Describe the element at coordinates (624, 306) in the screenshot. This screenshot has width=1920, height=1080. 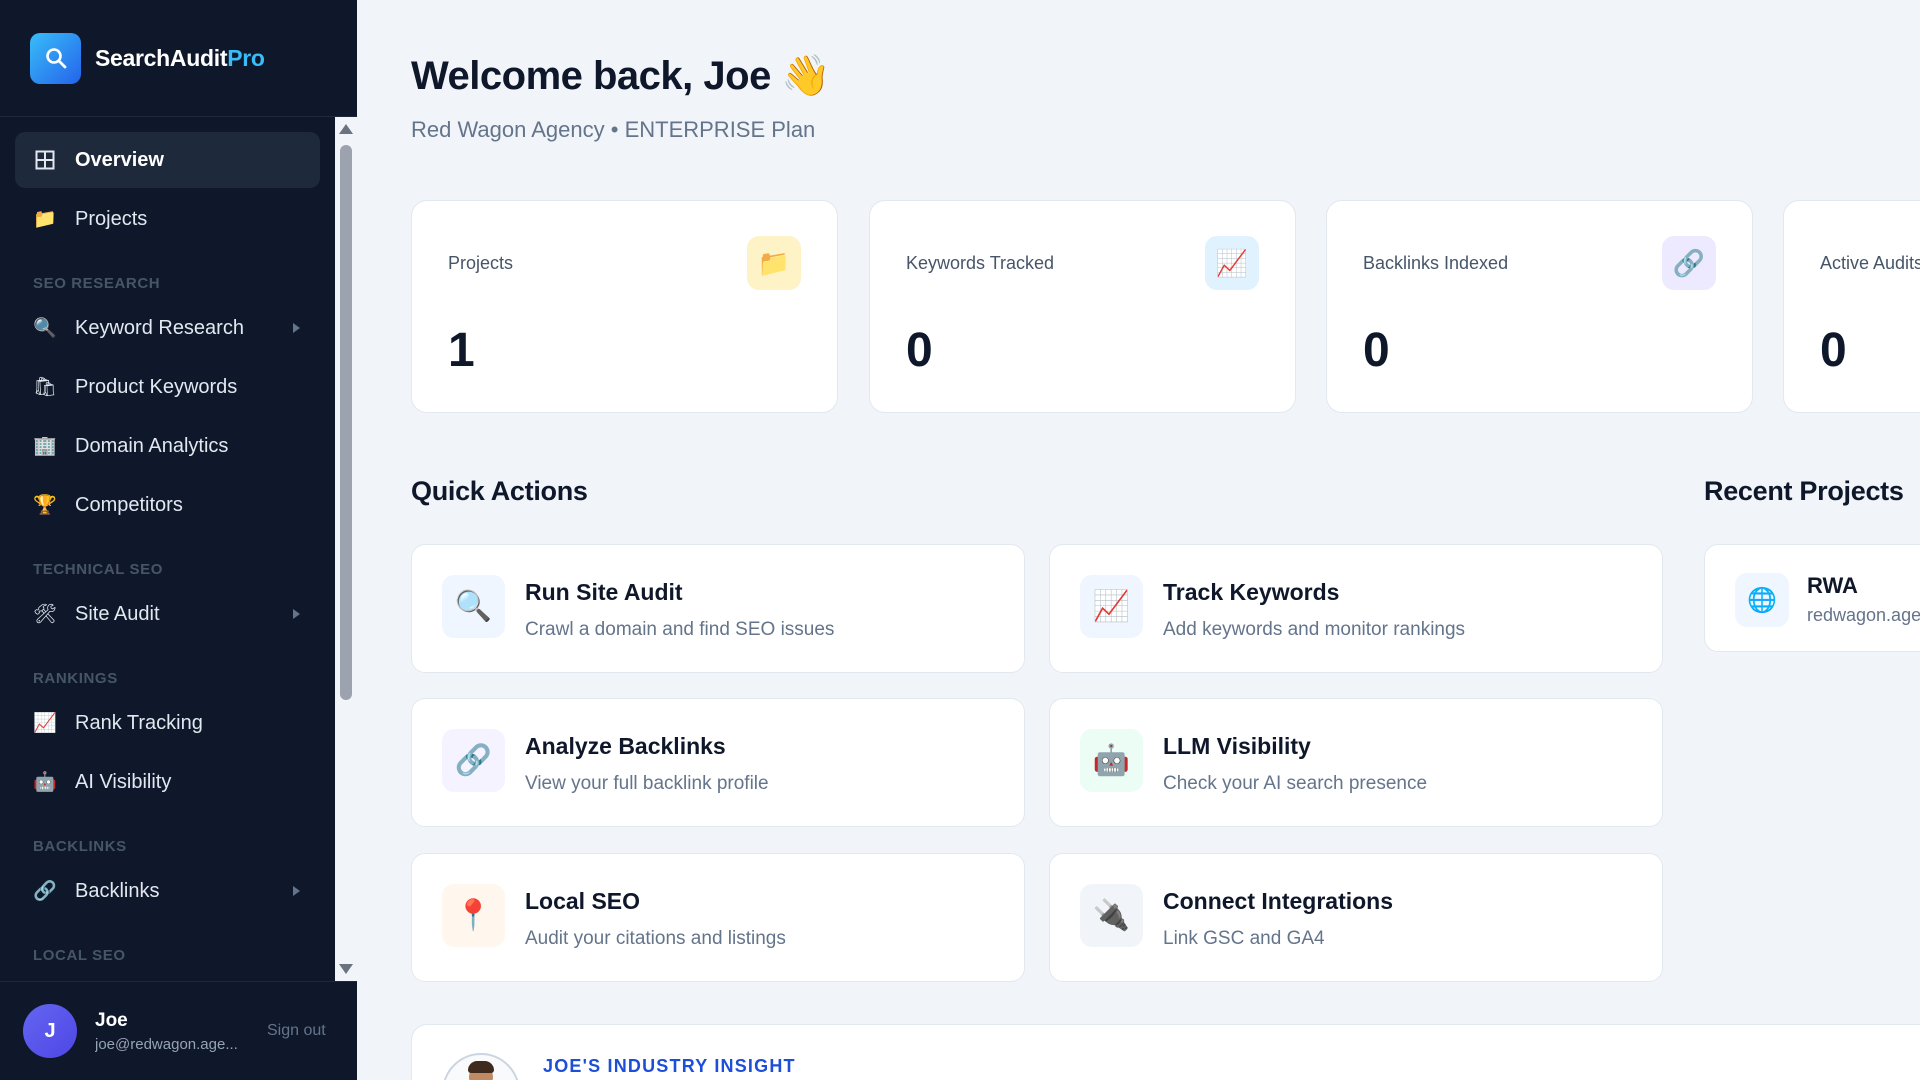
I see `stat-card-projects: Projects 📁 1` at that location.